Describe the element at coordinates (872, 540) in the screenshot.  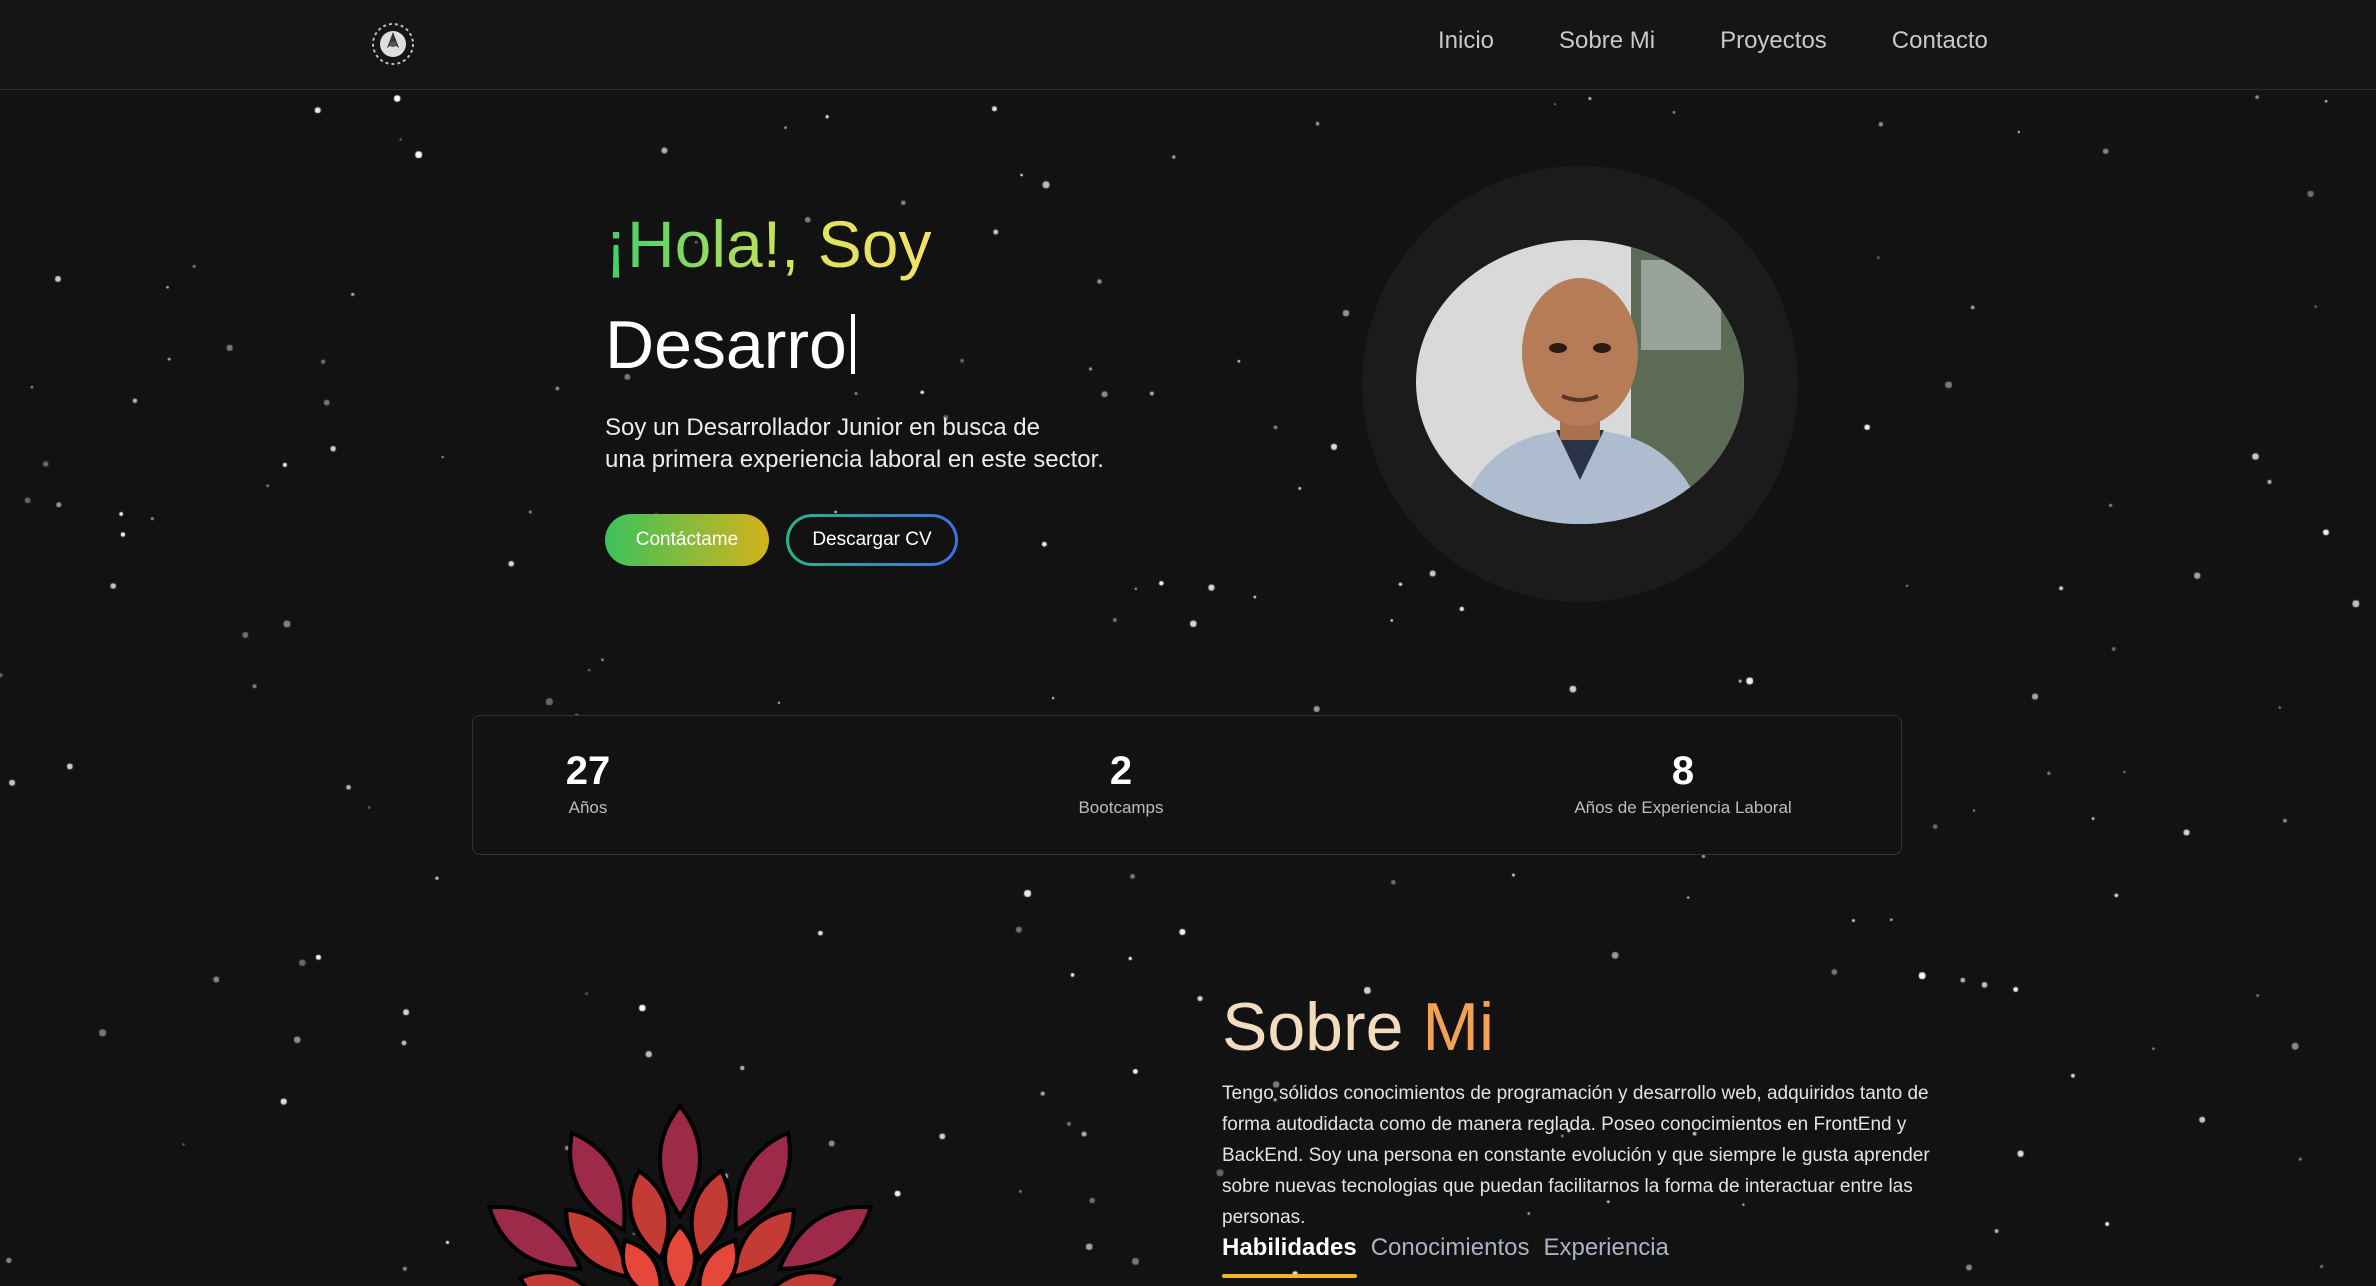
I see `download-cv-button: Descargar CV` at that location.